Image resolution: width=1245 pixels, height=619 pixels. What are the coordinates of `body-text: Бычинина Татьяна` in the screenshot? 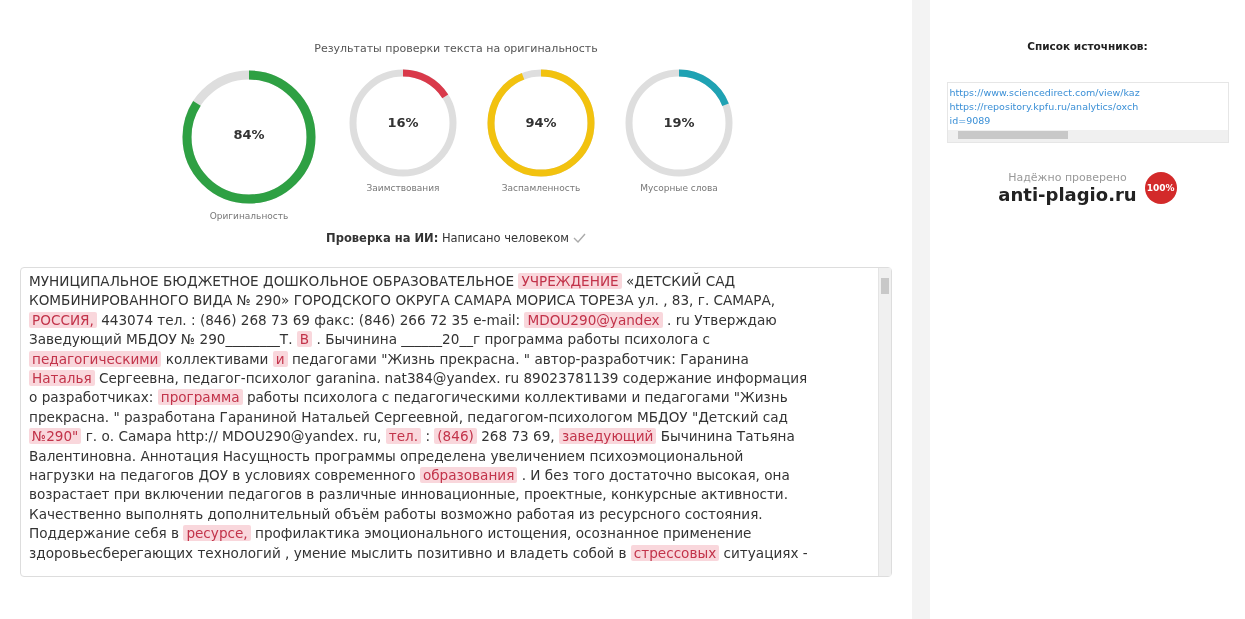 It's located at (727, 436).